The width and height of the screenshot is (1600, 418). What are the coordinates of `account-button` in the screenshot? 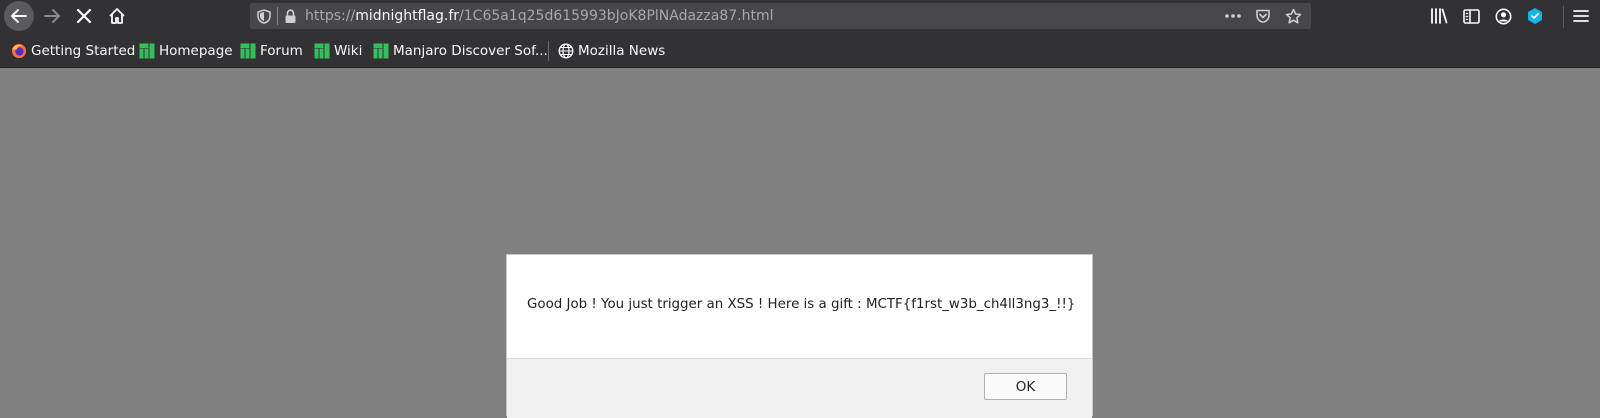 It's located at (1503, 16).